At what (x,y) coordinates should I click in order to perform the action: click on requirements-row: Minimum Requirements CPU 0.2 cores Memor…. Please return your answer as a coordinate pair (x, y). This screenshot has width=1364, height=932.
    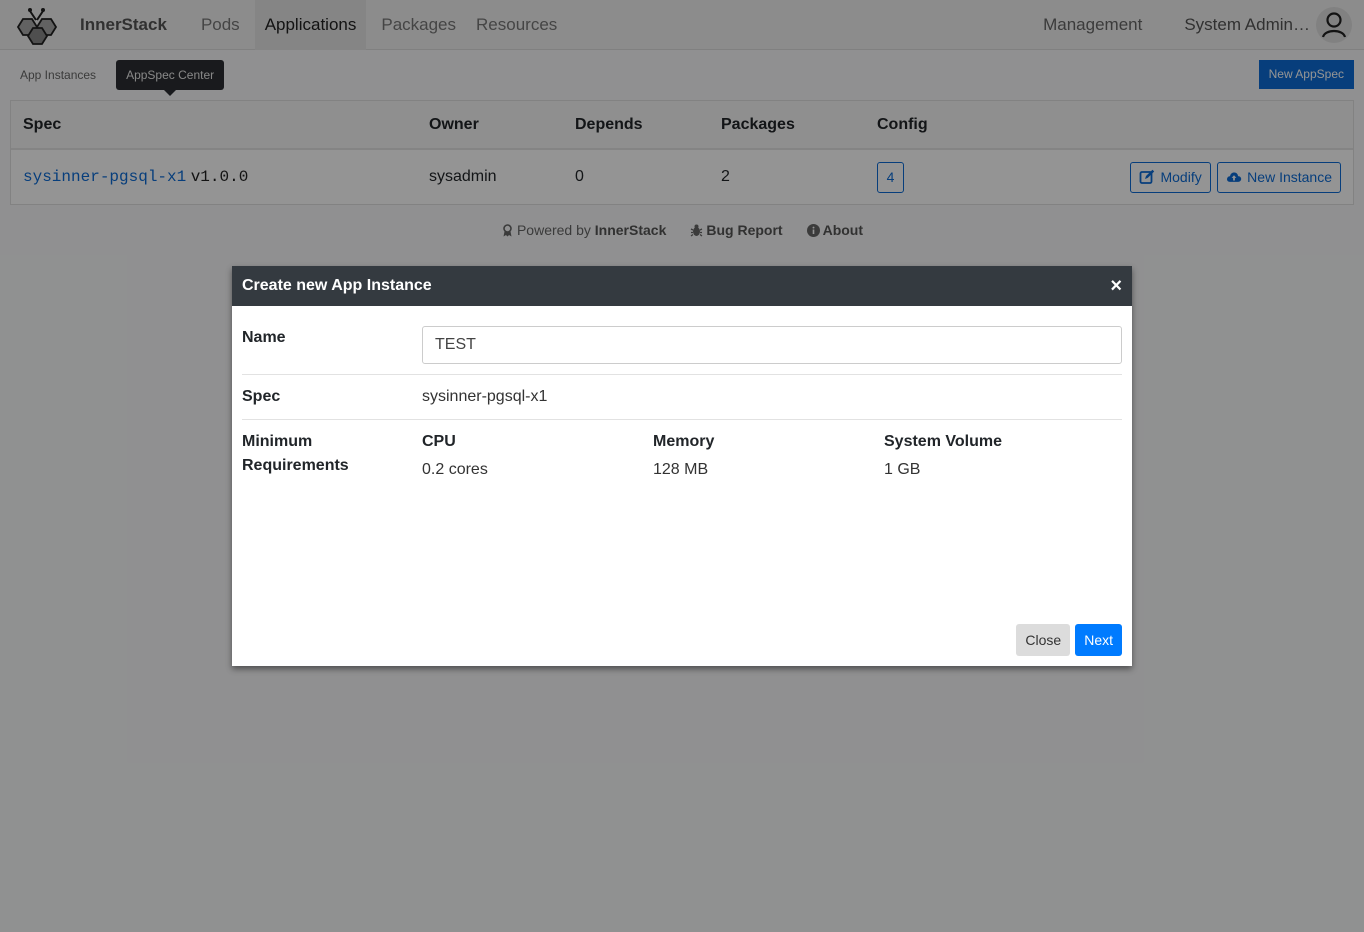
    Looking at the image, I should click on (682, 453).